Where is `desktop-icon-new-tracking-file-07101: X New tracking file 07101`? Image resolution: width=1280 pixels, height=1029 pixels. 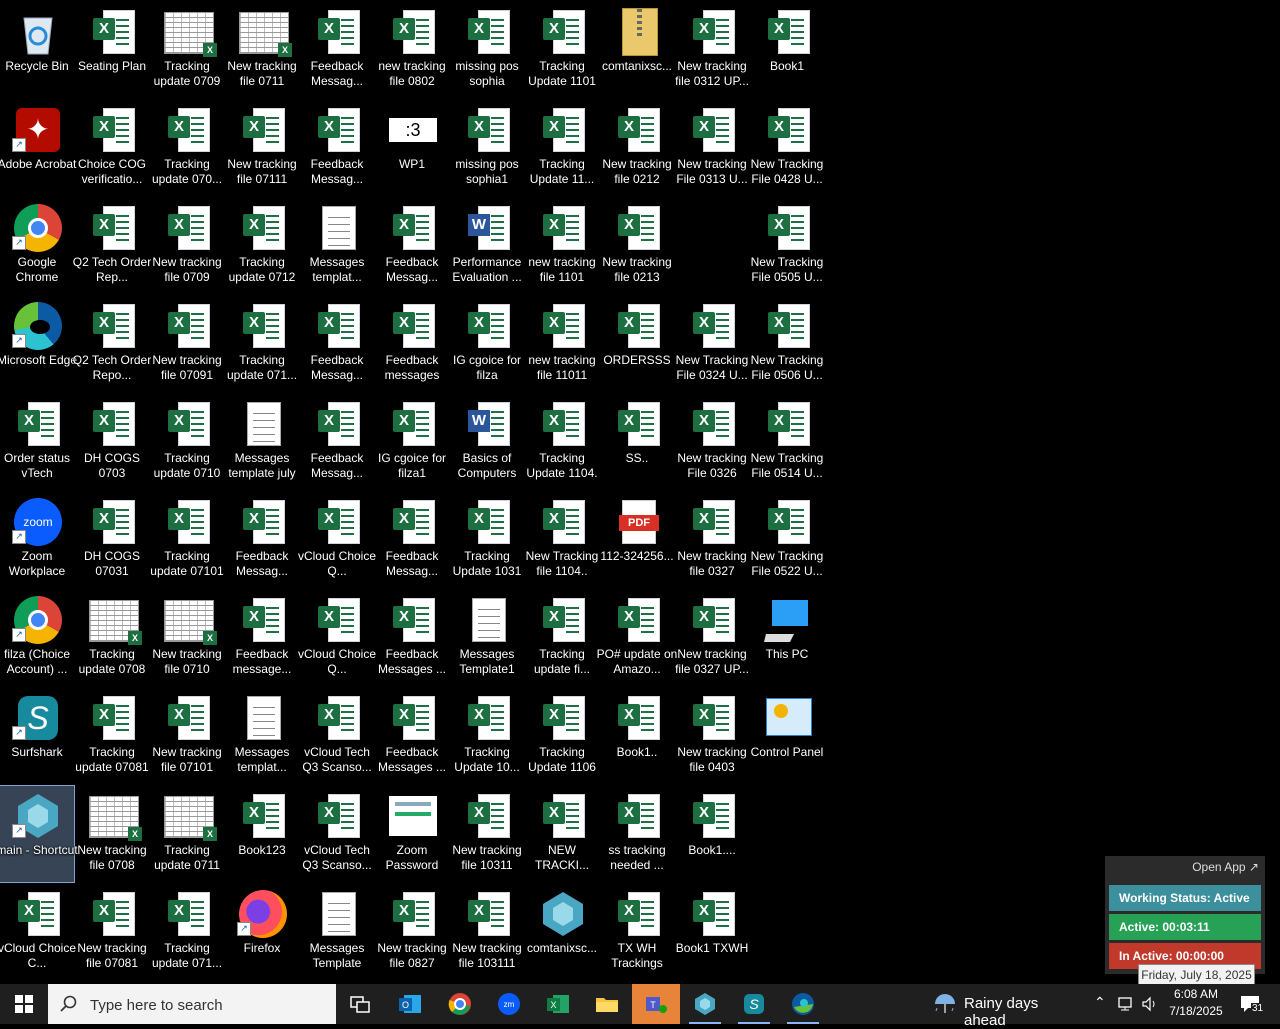 desktop-icon-new-tracking-file-07101: X New tracking file 07101 is located at coordinates (187, 736).